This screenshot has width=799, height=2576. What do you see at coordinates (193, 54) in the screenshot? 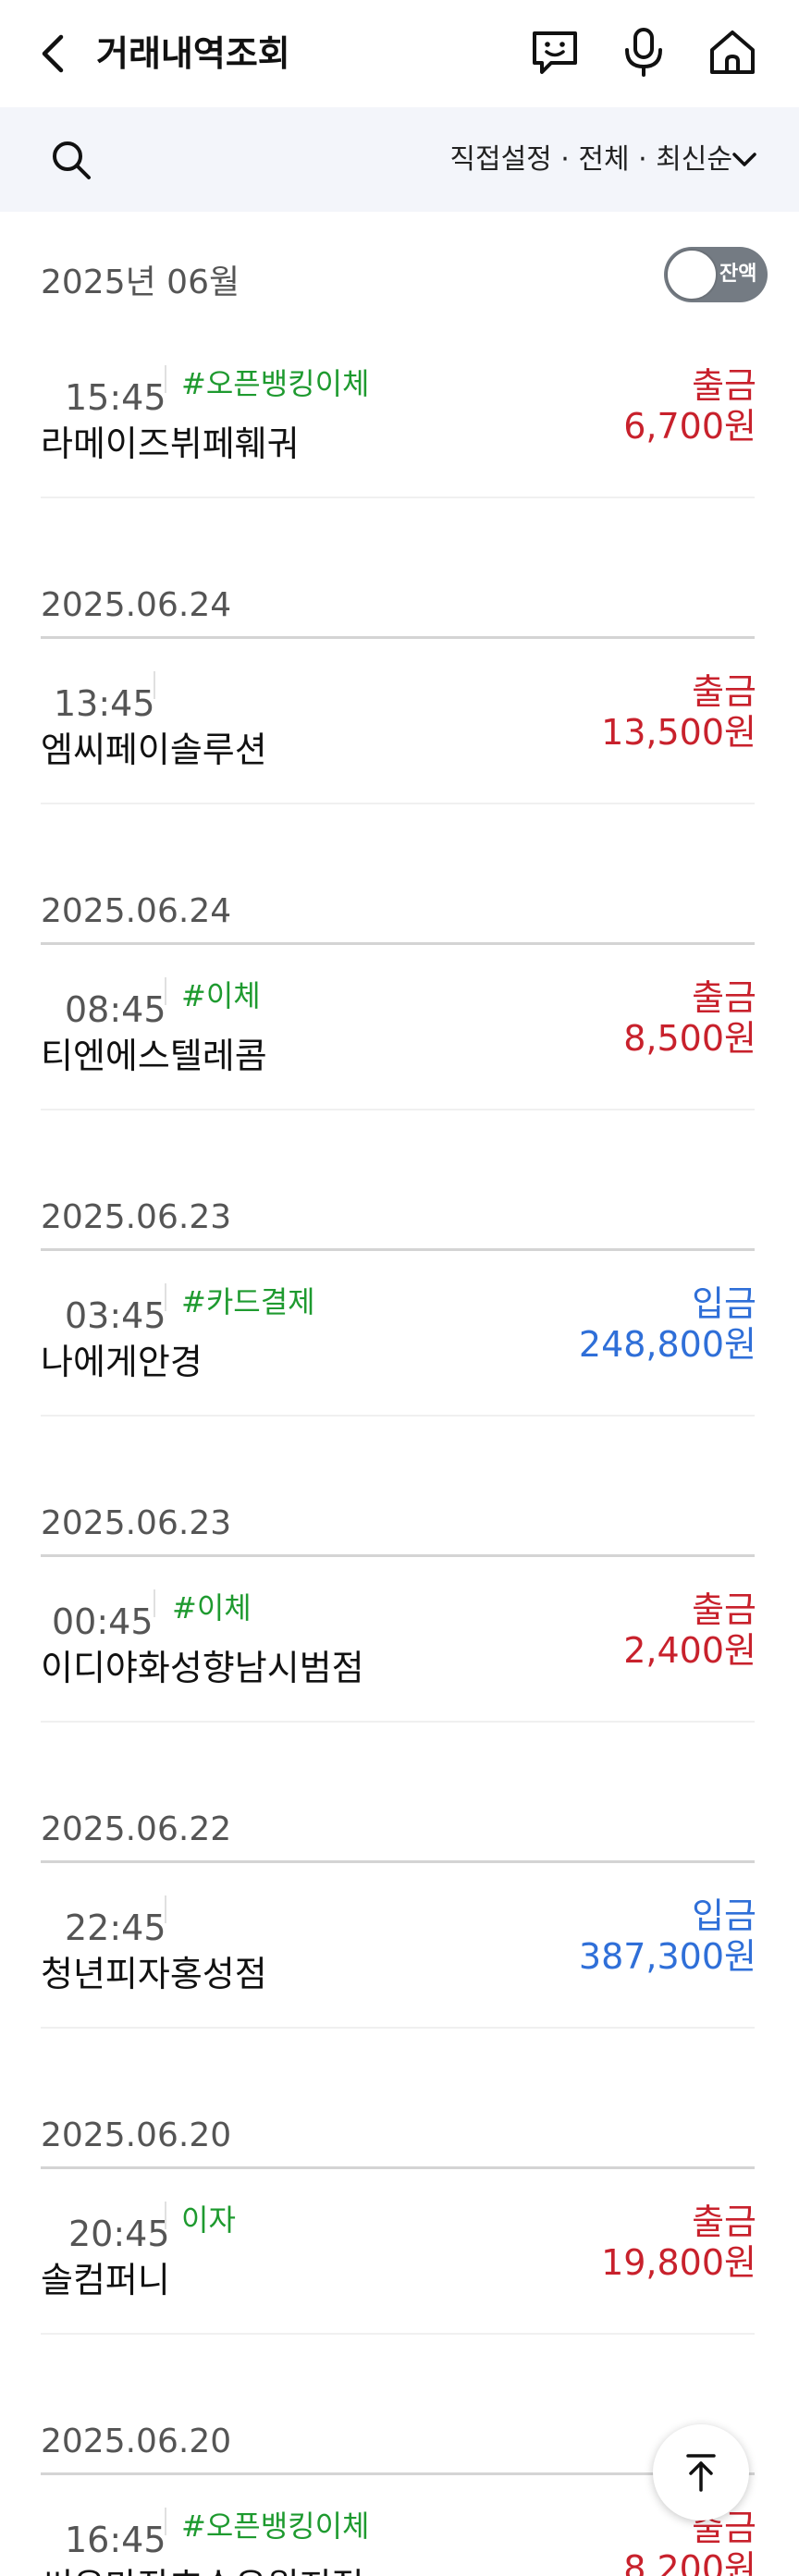
I see `page-title: 거래내역조회` at bounding box center [193, 54].